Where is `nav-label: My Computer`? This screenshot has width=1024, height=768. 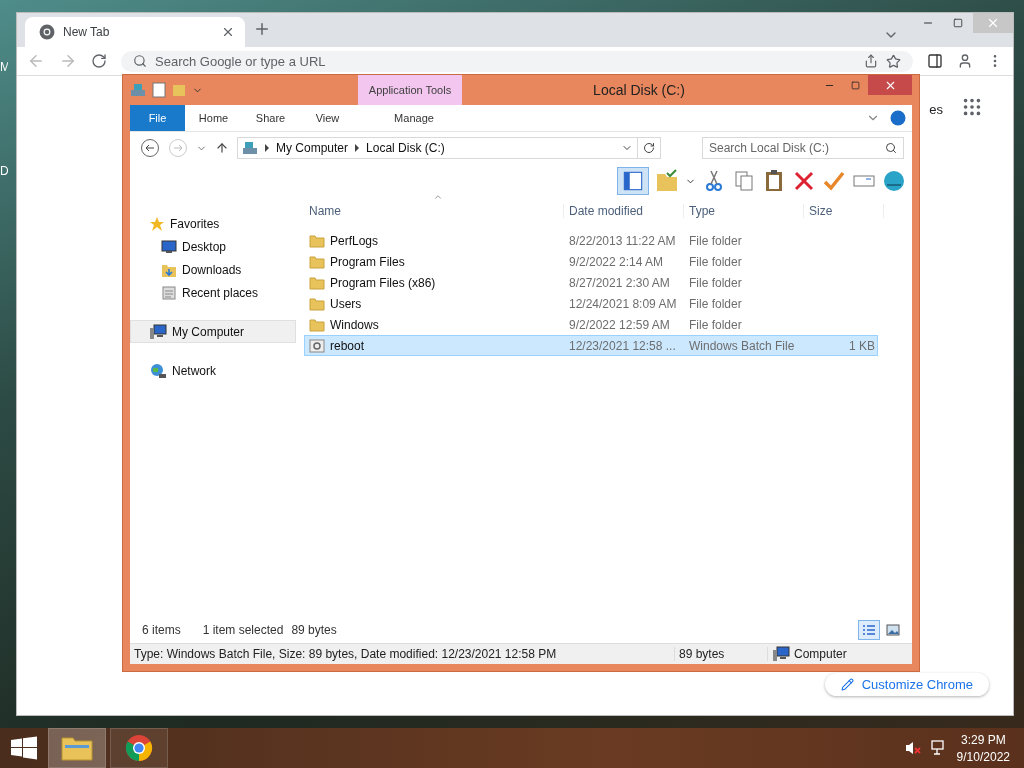 nav-label: My Computer is located at coordinates (208, 331).